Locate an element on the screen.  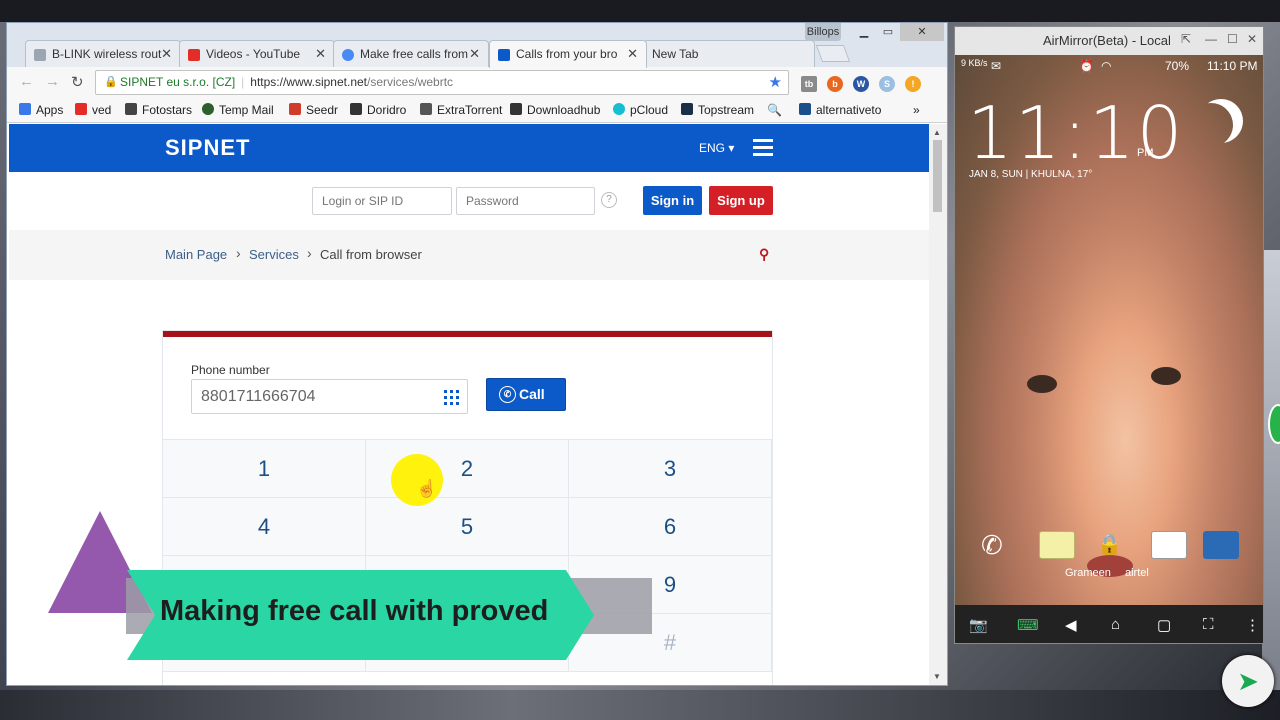
popout-icon: ⇱ is located at coordinates (1186, 39).